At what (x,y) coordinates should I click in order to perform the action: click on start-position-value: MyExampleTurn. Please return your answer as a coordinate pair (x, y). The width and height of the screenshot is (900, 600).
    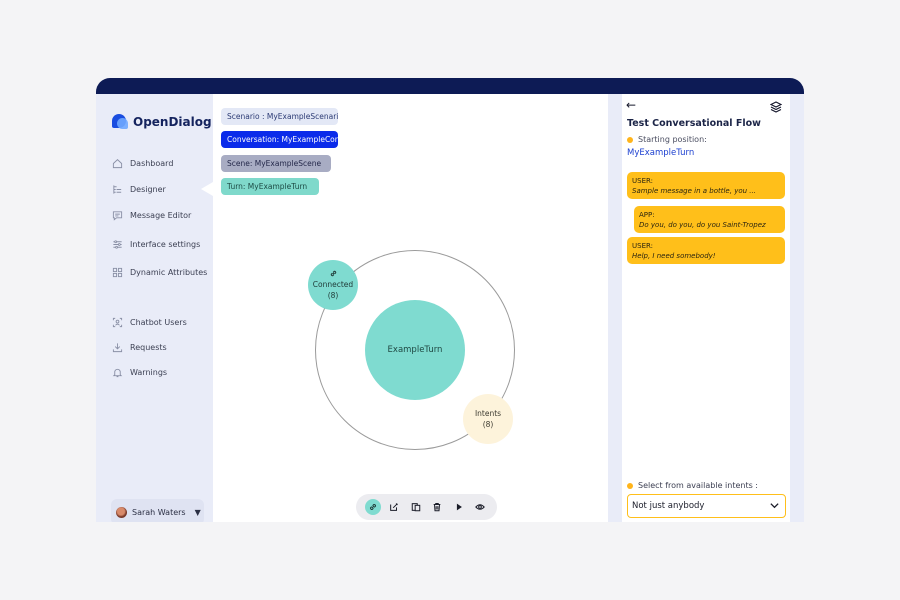
    Looking at the image, I should click on (660, 153).